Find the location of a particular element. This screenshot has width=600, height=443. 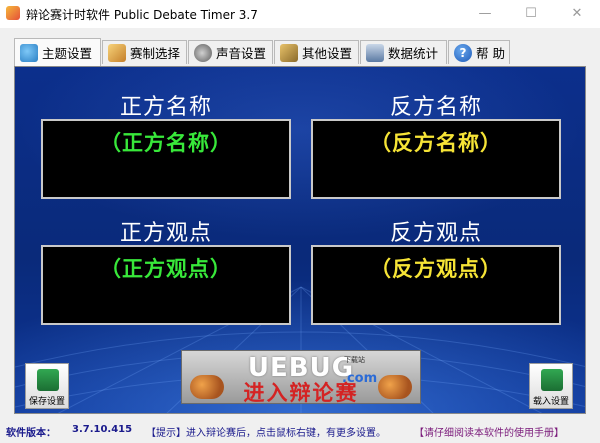

affirmative-view-box: （正方观点） is located at coordinates (166, 285).